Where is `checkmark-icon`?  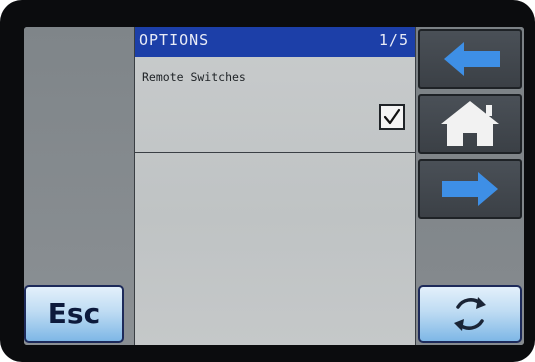 checkmark-icon is located at coordinates (392, 116).